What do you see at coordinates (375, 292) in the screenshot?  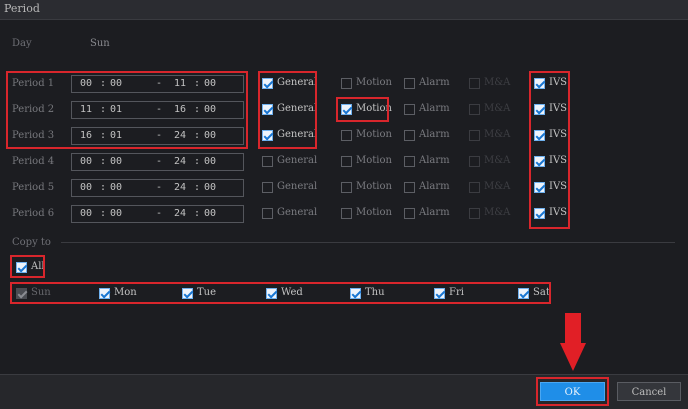 I see `day-label: Thu` at bounding box center [375, 292].